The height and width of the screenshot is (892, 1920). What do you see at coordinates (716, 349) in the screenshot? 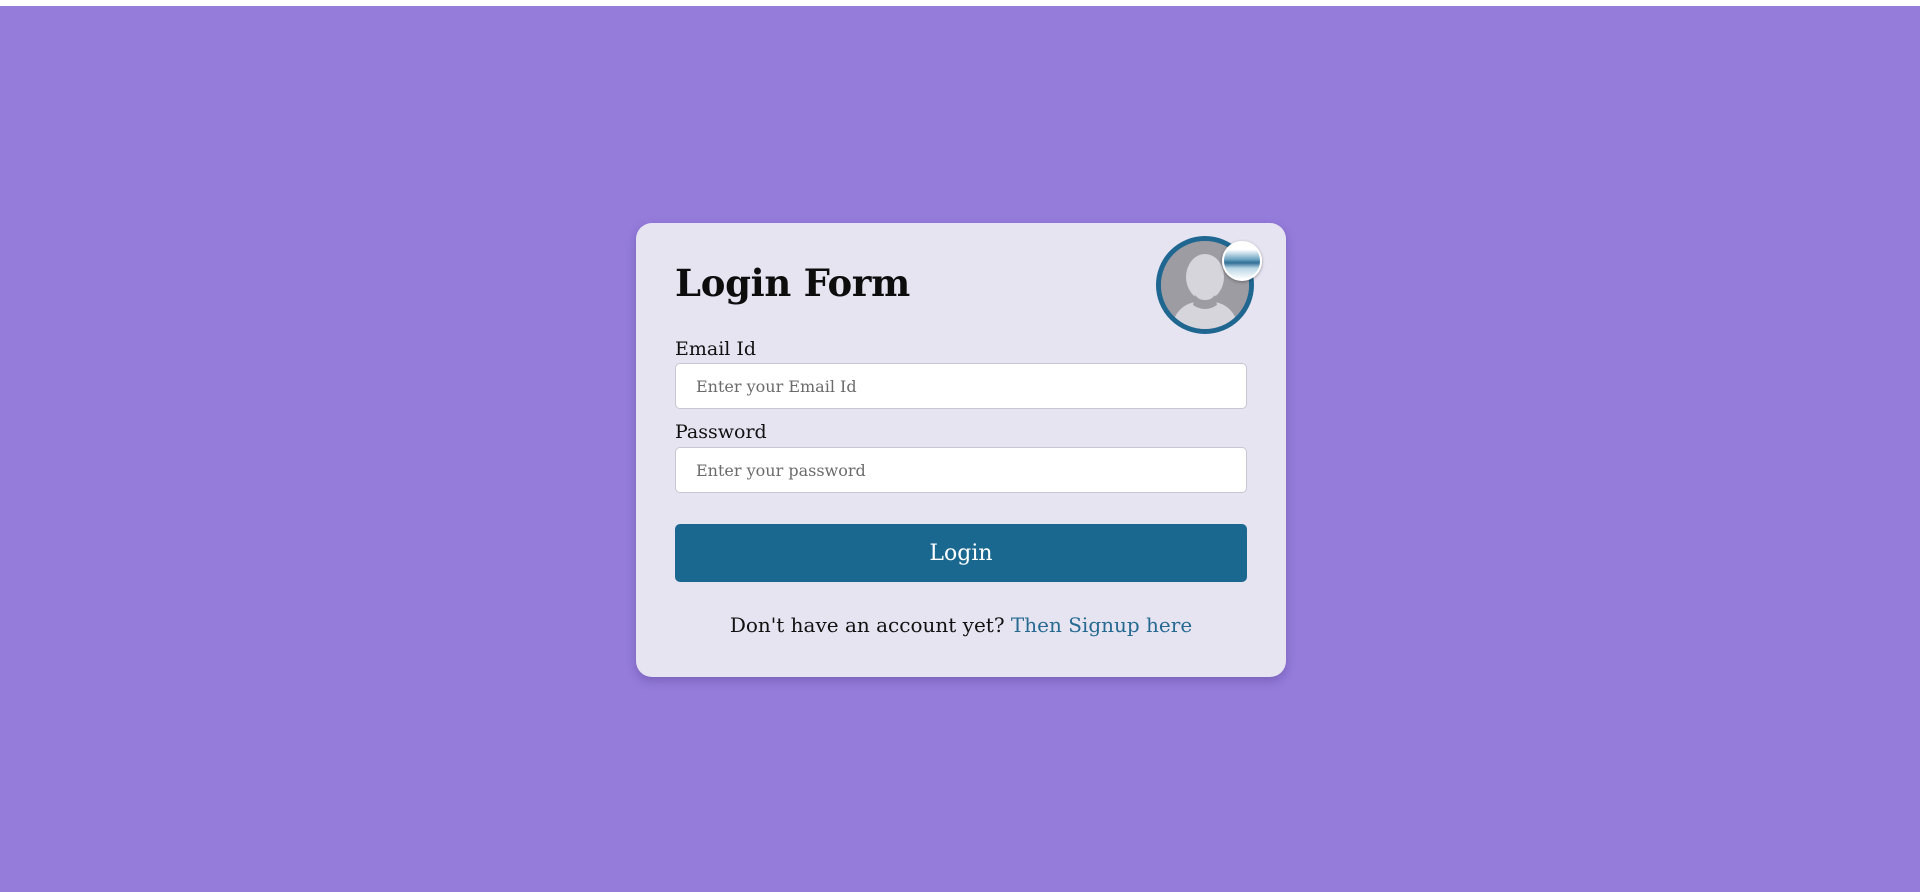
I see `email-label: Email Id` at bounding box center [716, 349].